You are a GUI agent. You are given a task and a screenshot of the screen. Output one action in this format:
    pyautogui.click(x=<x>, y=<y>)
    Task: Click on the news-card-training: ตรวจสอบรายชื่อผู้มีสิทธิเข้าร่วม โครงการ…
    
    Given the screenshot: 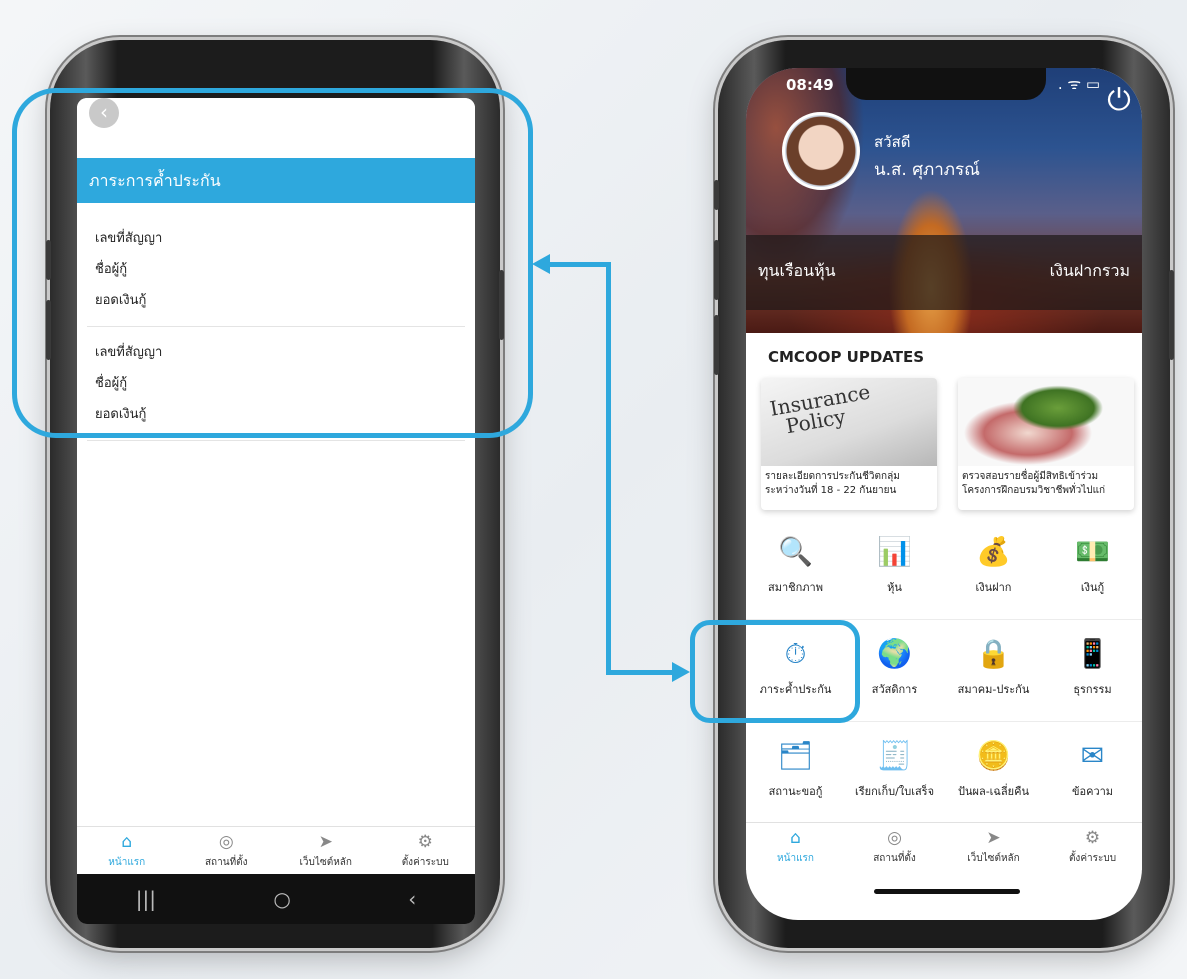 What is the action you would take?
    pyautogui.click(x=1046, y=444)
    